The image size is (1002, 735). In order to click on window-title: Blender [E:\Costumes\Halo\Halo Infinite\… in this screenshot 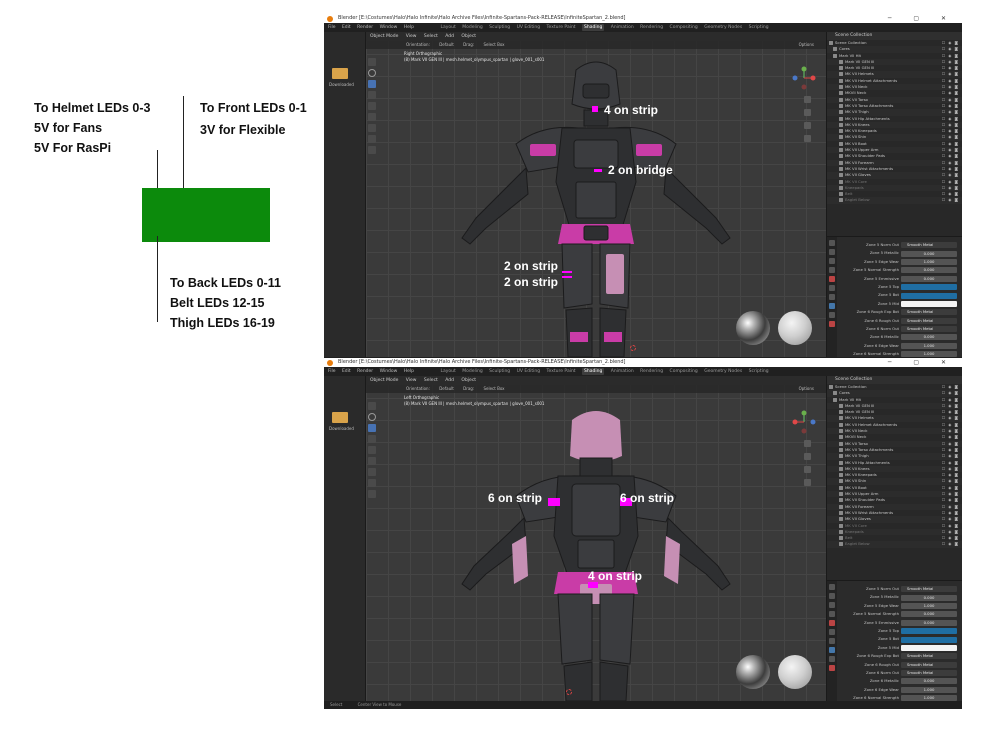, I will do `click(482, 362)`.